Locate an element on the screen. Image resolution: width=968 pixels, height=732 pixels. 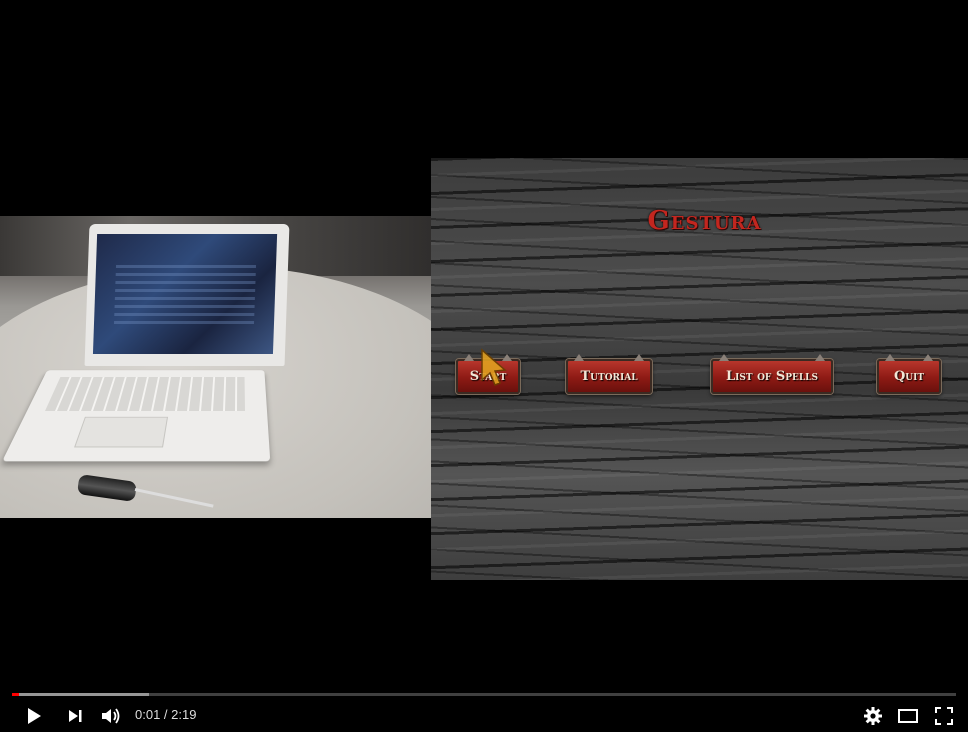
fullscreen-button is located at coordinates (944, 716).